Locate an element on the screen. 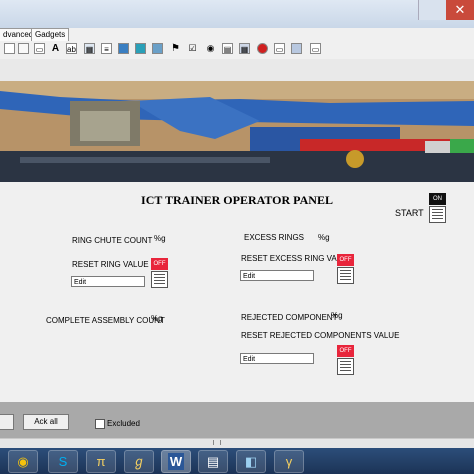 The width and height of the screenshot is (474, 474). rejected-component-label: REJECTED COMPONENT is located at coordinates (289, 317).